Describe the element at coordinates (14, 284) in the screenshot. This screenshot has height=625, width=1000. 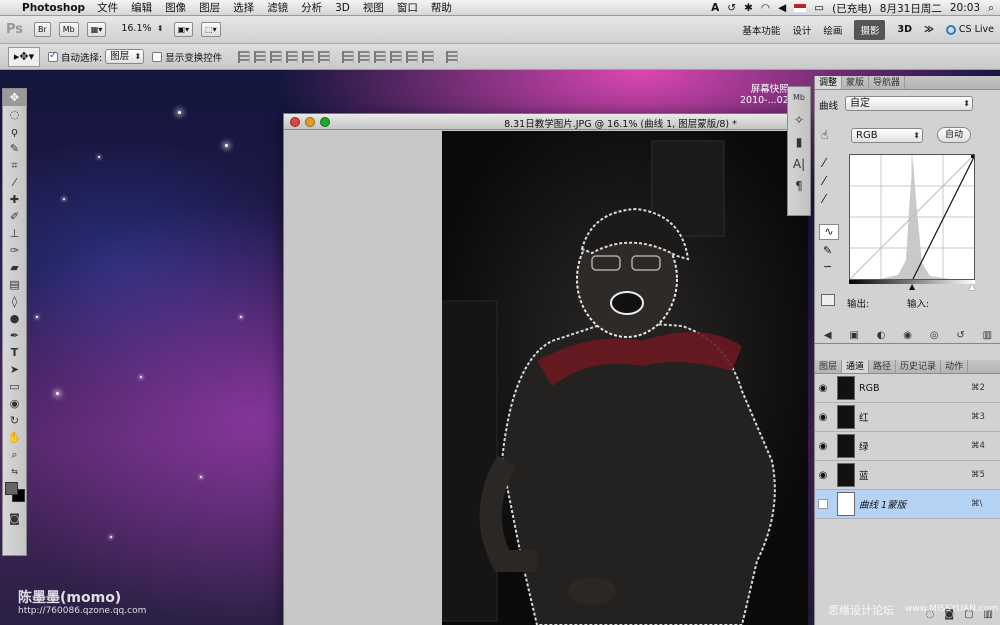
I see `gradient-tool-icon: ▤` at that location.